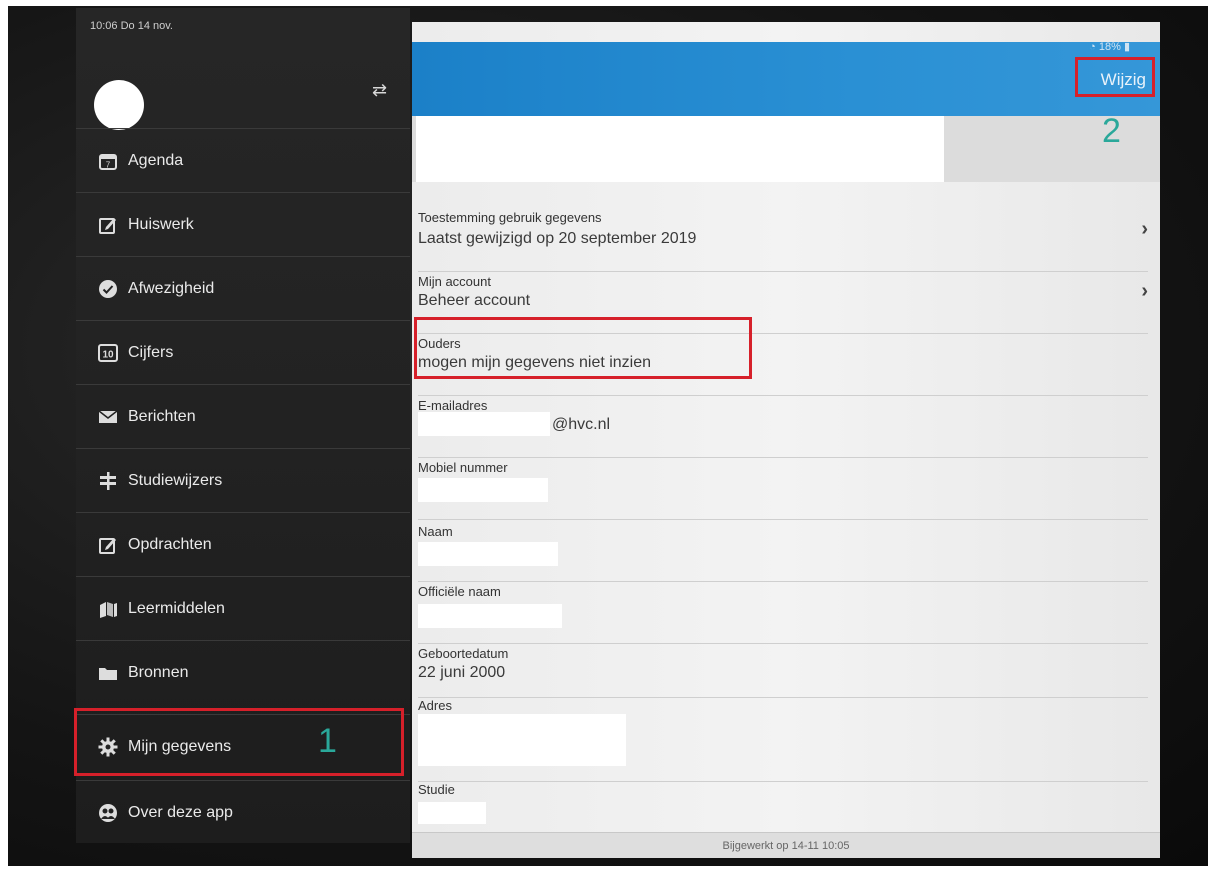 This screenshot has height=872, width=1213. I want to click on status-battery: ◔ 18% ▮, so click(1109, 47).